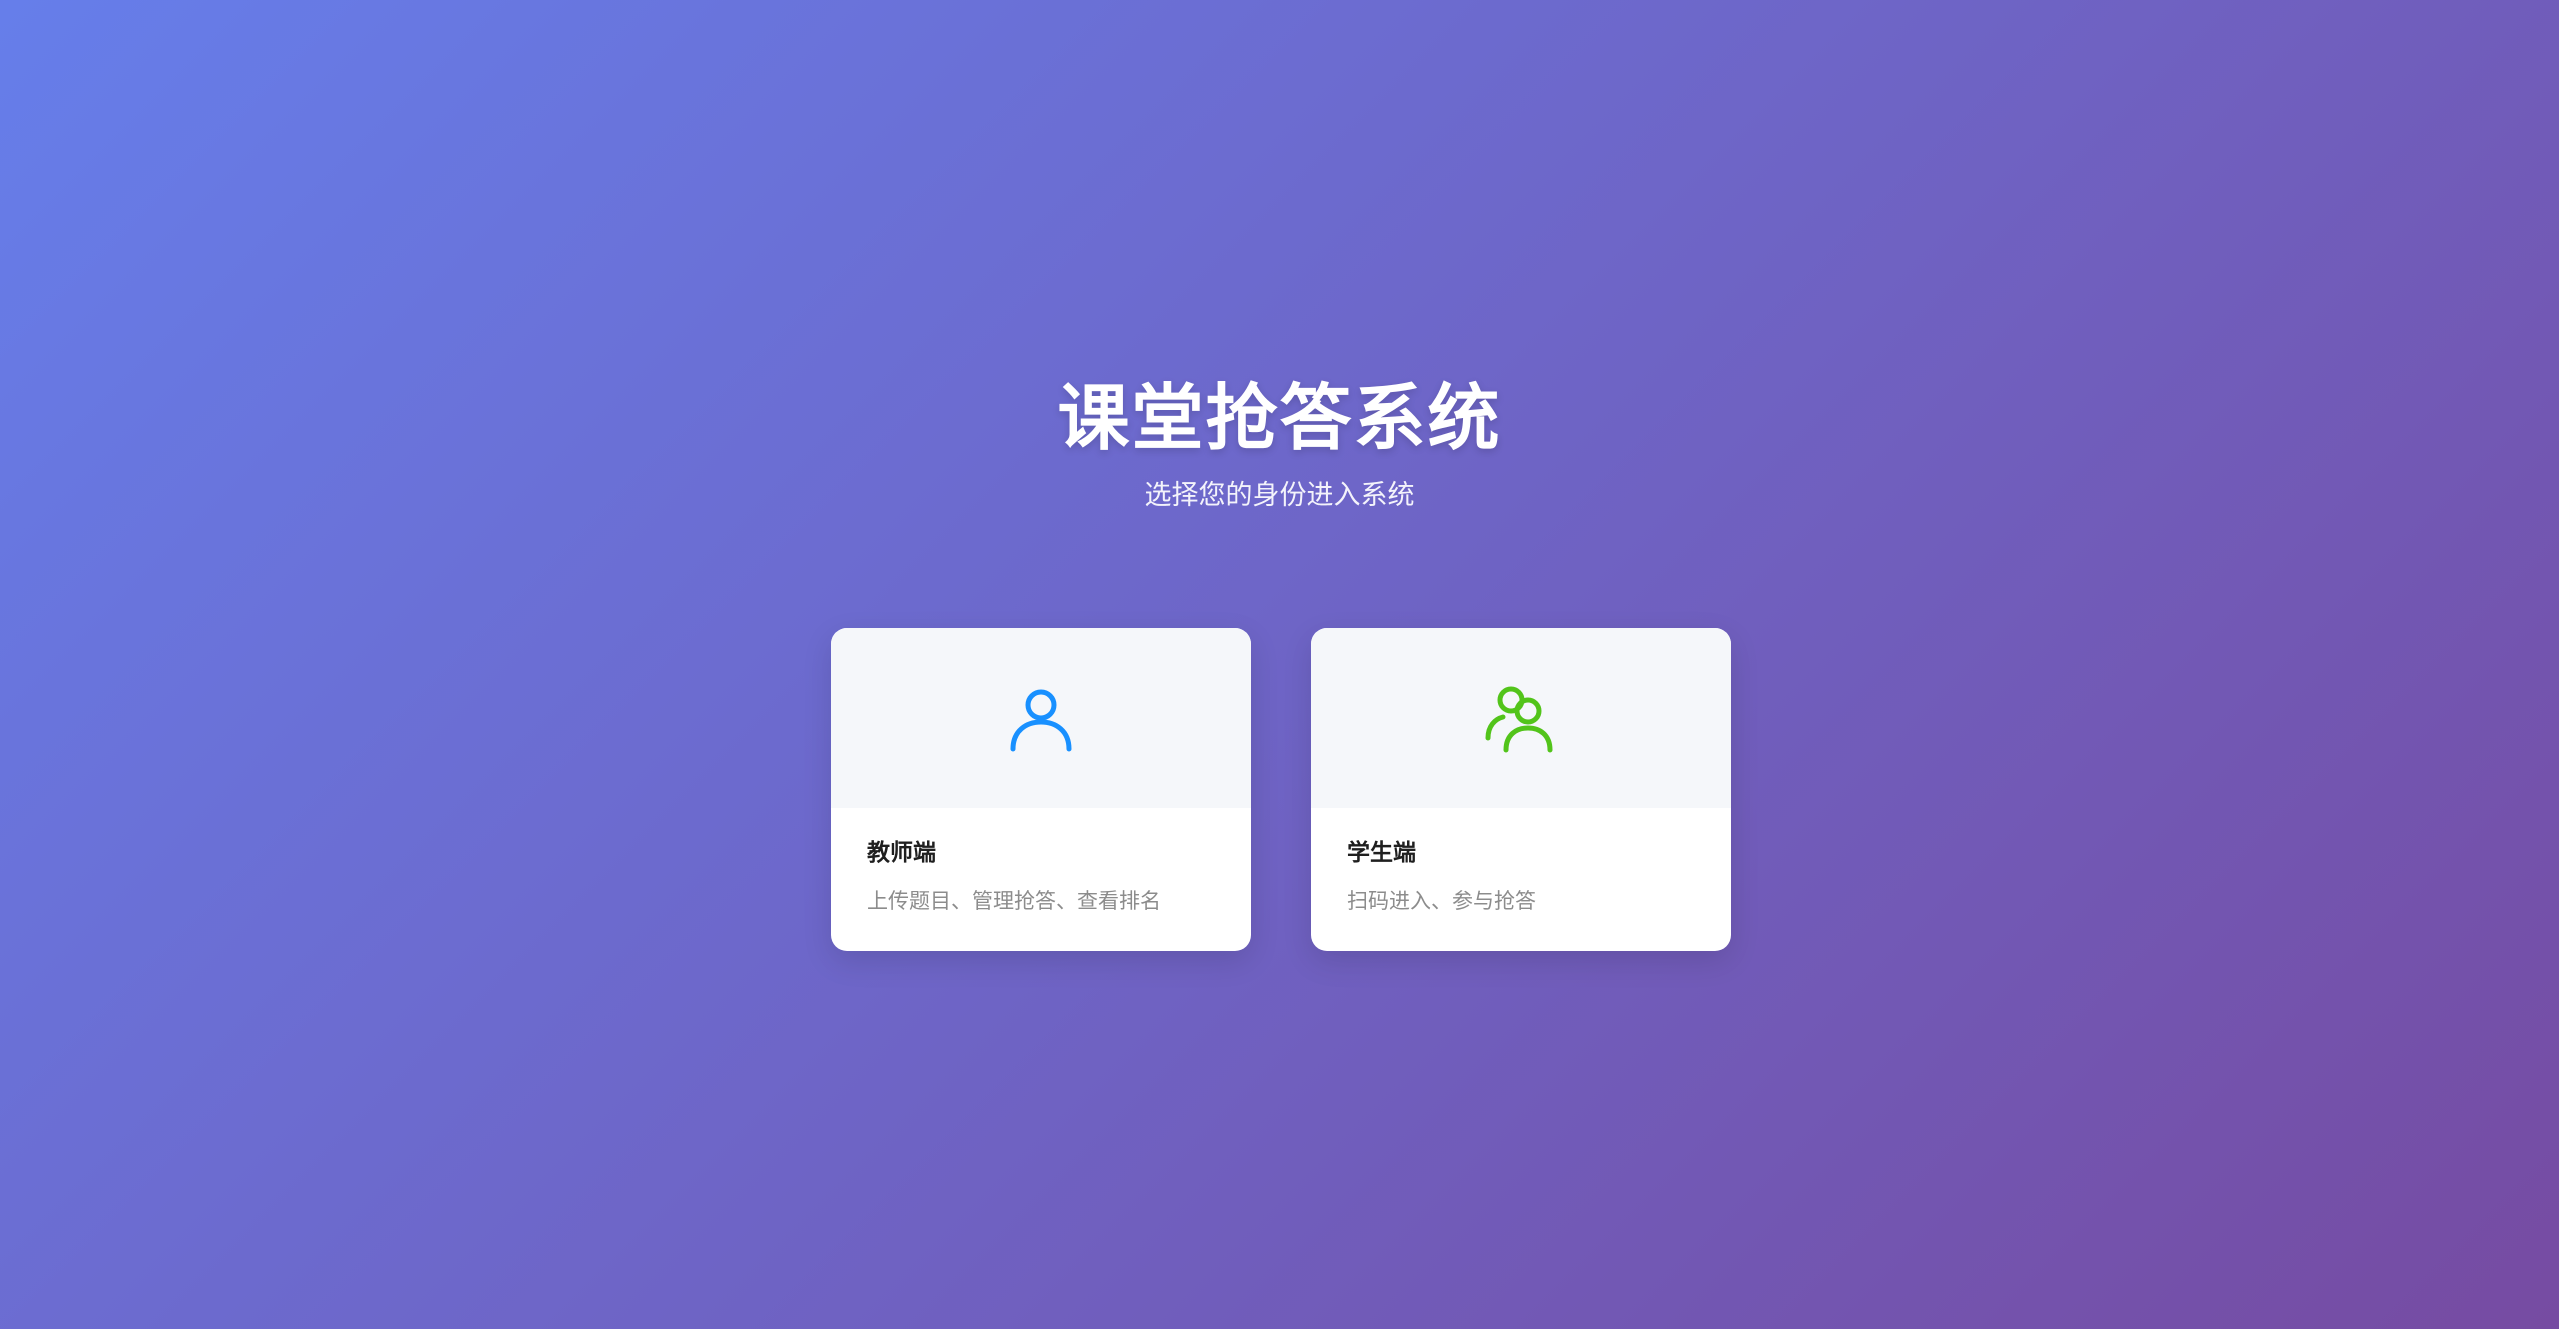 This screenshot has width=2559, height=1329. I want to click on user-icon, so click(1041, 718).